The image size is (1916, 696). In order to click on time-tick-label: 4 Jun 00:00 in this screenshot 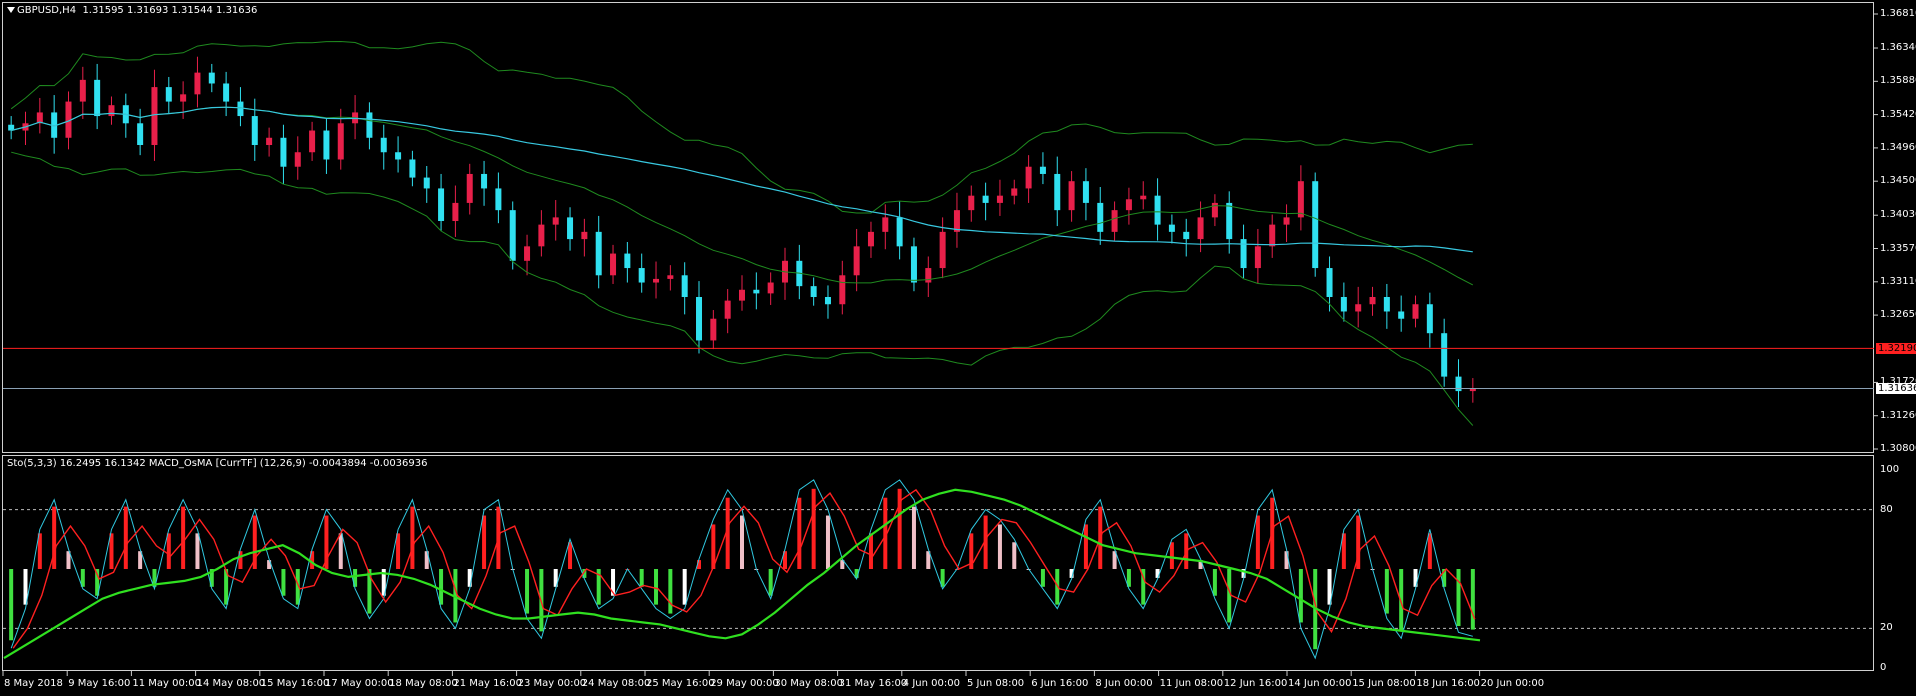, I will do `click(931, 683)`.